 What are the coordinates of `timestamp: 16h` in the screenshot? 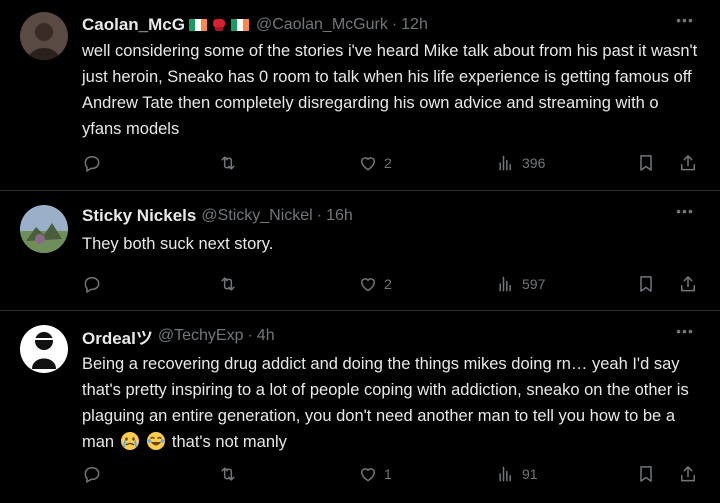 It's located at (339, 216).